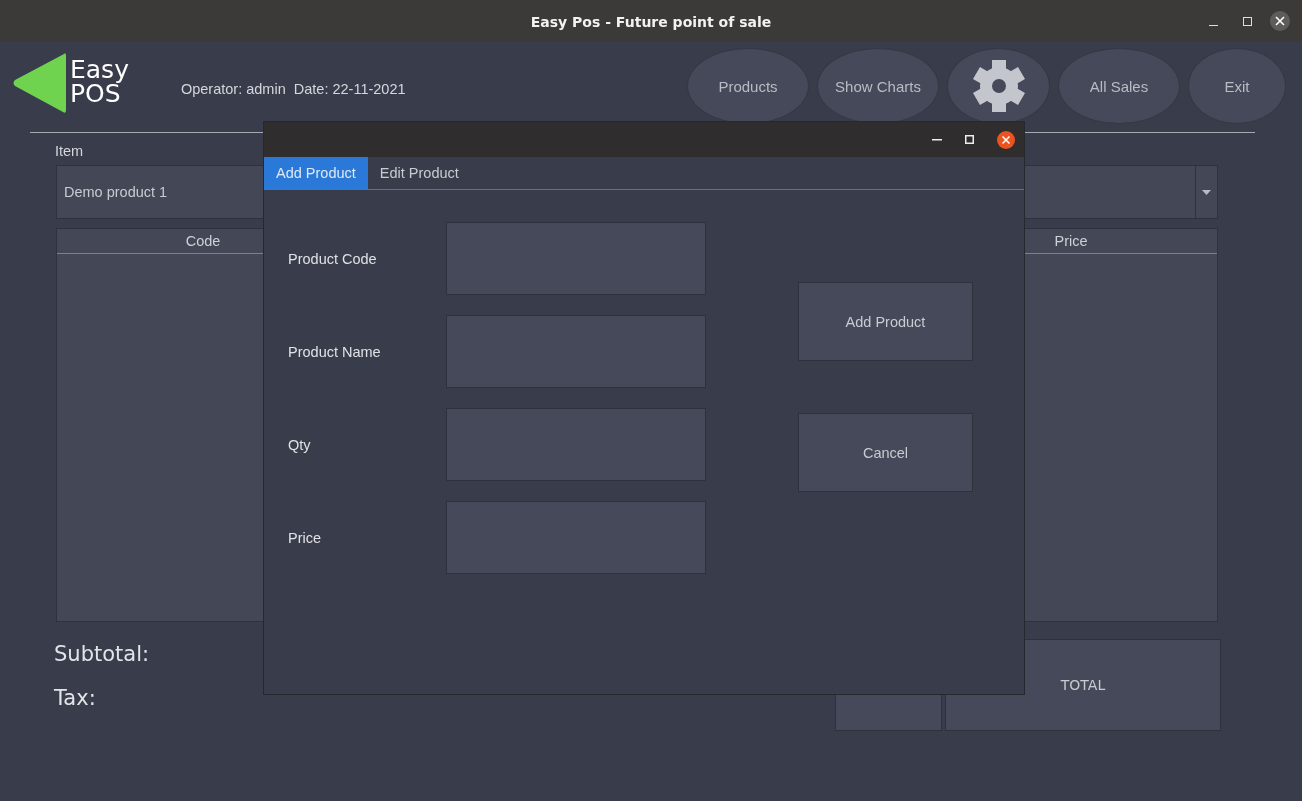 Image resolution: width=1302 pixels, height=801 pixels. Describe the element at coordinates (937, 139) in the screenshot. I see `minimize-icon` at that location.